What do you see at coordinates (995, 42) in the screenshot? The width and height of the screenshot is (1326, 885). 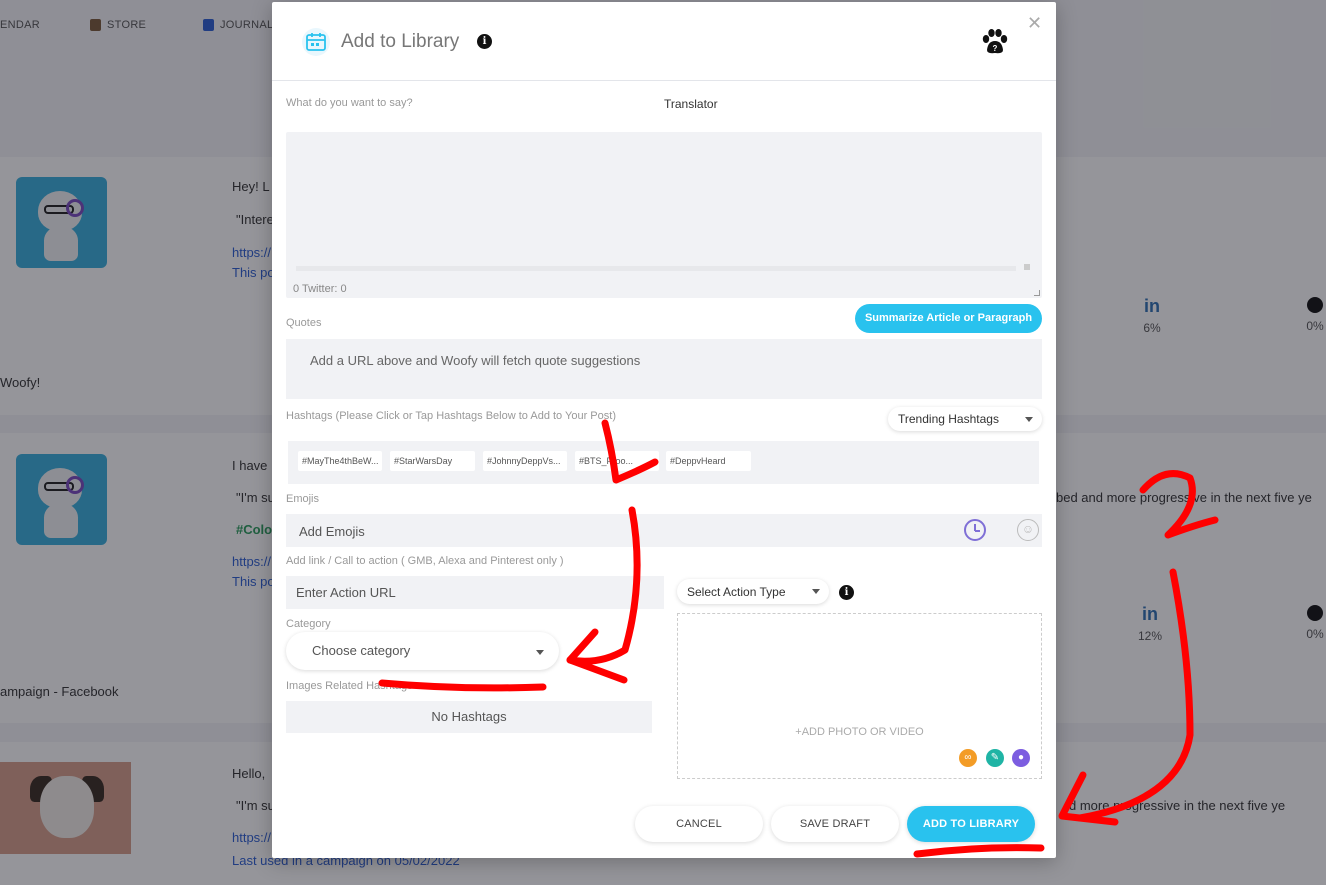 I see `paw-help-icon: ?` at bounding box center [995, 42].